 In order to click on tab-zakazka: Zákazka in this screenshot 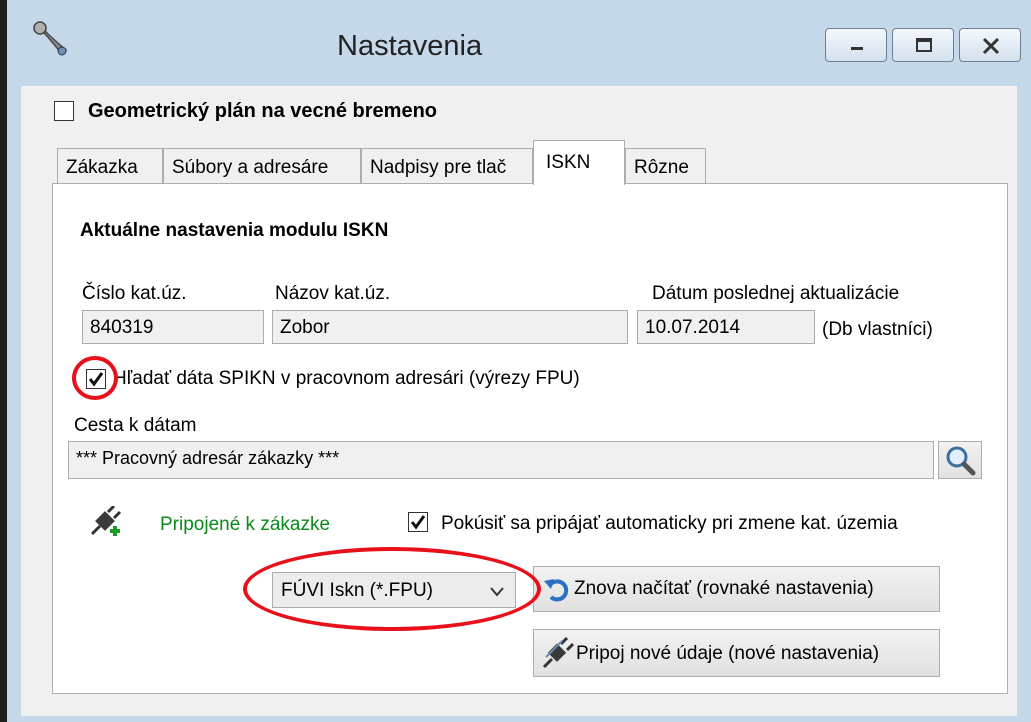, I will do `click(110, 165)`.